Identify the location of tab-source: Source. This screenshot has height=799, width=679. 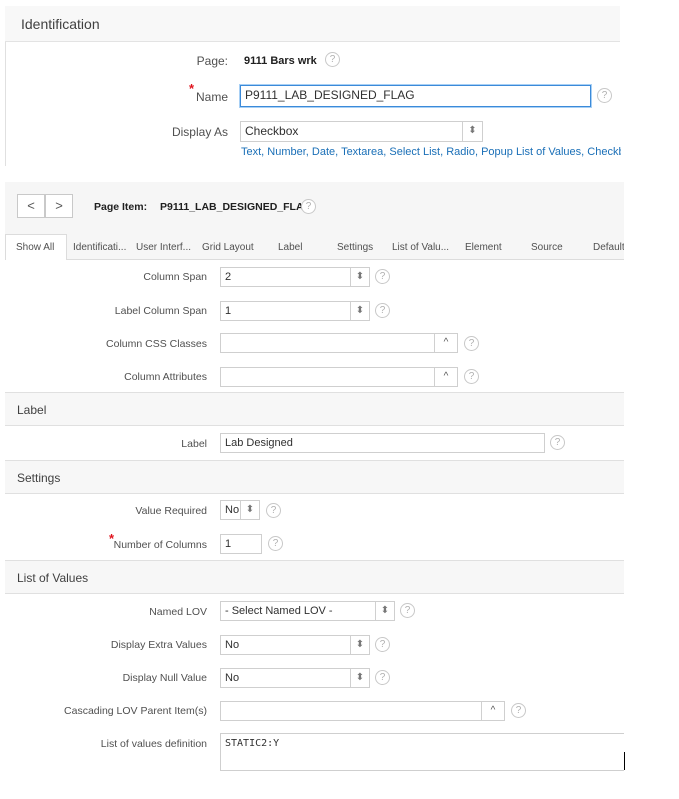
(547, 247).